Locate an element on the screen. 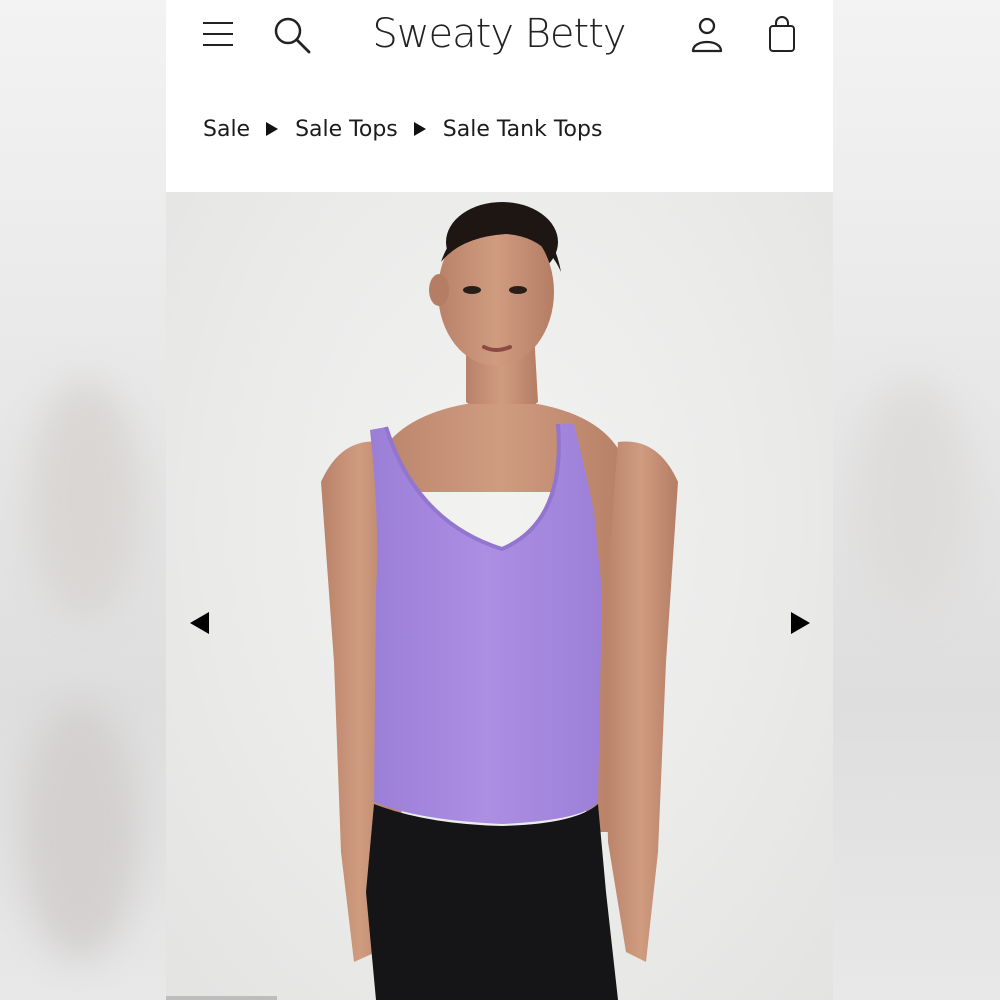  gallery-progress-bar is located at coordinates (221, 998).